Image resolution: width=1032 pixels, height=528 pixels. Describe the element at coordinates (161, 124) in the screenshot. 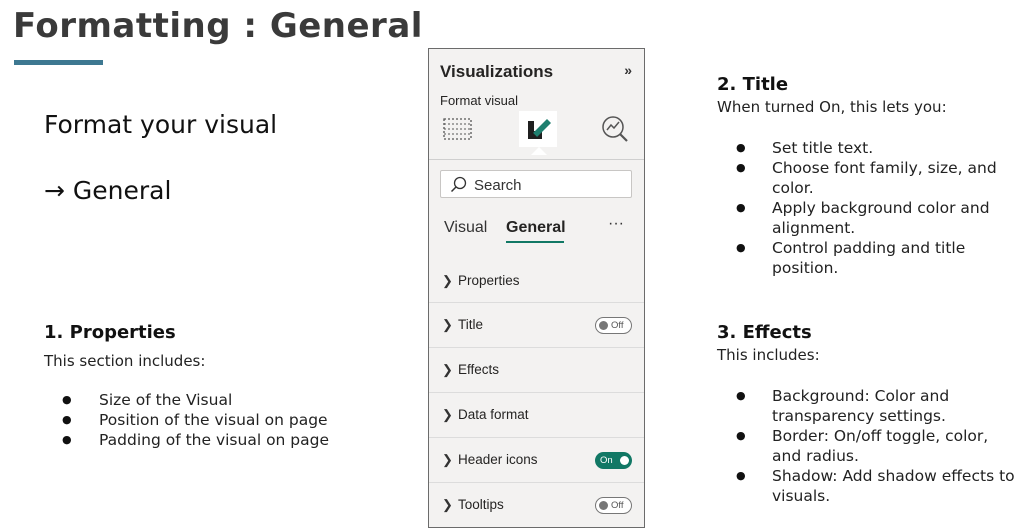

I see `subtitle-format-visual: Format your visual` at that location.